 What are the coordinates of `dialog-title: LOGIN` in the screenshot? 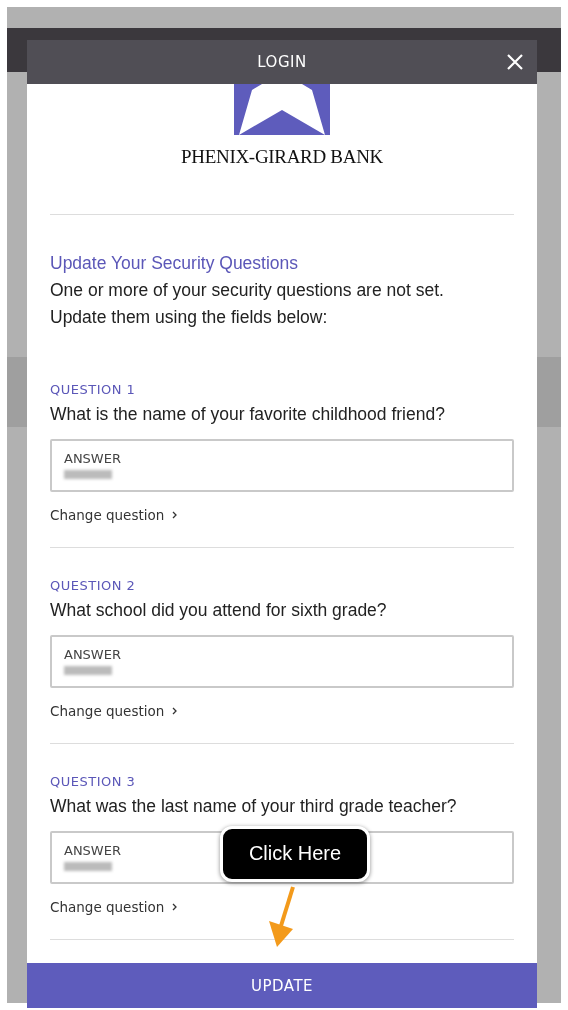 It's located at (282, 62).